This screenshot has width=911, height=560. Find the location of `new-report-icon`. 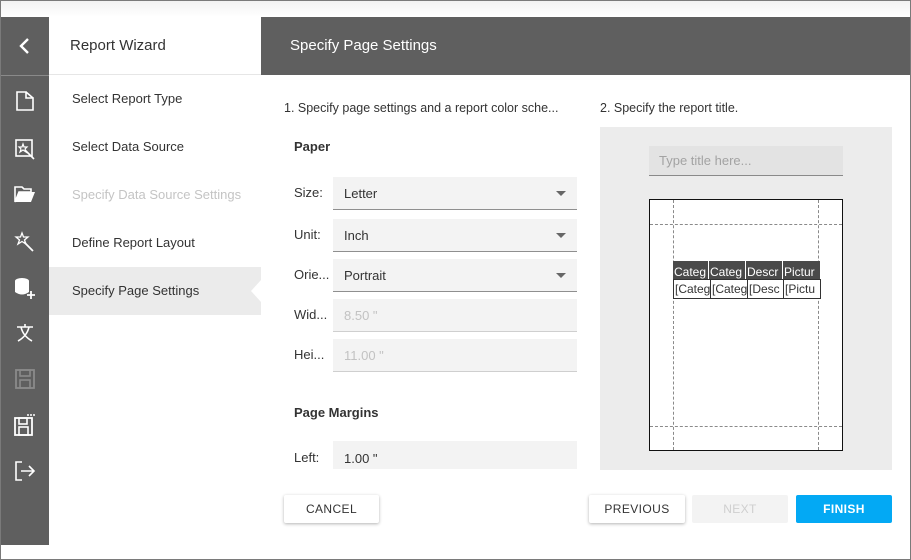

new-report-icon is located at coordinates (25, 101).